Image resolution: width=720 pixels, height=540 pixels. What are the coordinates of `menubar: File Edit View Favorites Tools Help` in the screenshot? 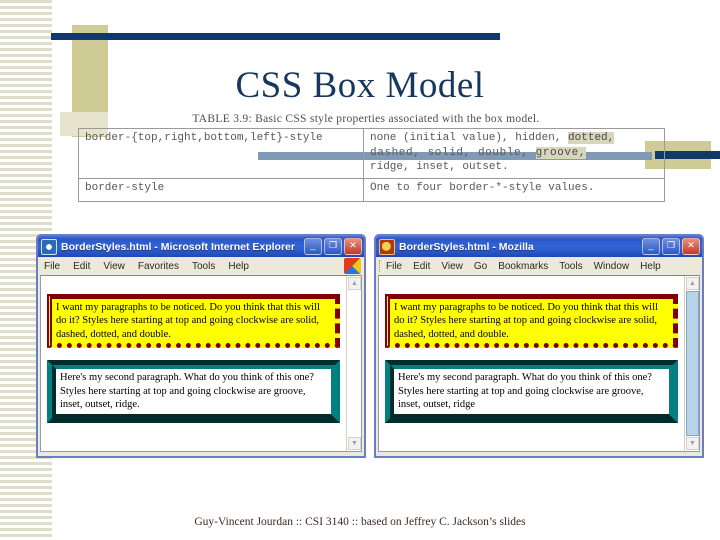 It's located at (201, 266).